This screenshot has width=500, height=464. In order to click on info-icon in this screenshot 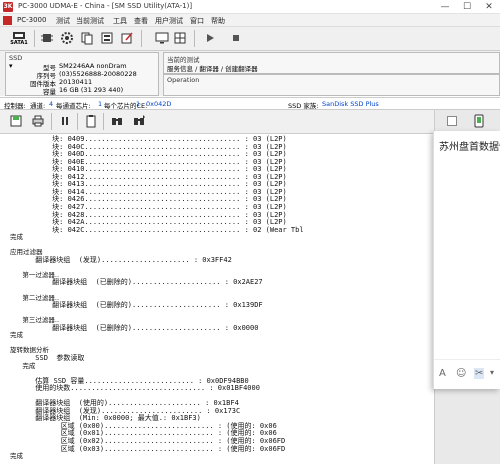, I will do `click(107, 38)`.